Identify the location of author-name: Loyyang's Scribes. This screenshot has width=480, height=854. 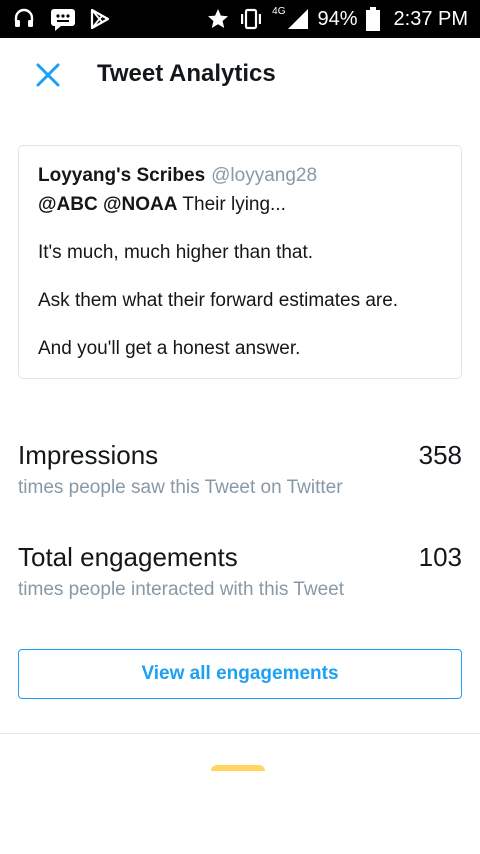
(122, 175).